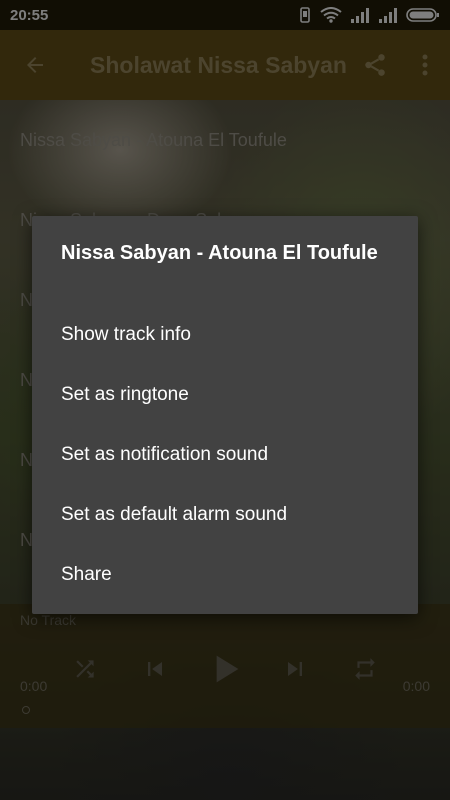  I want to click on menu-item-show-track-info: Show track info, so click(225, 335).